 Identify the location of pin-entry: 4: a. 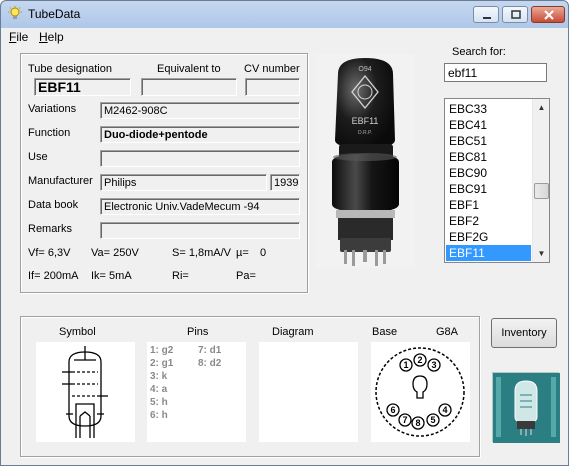
(159, 389).